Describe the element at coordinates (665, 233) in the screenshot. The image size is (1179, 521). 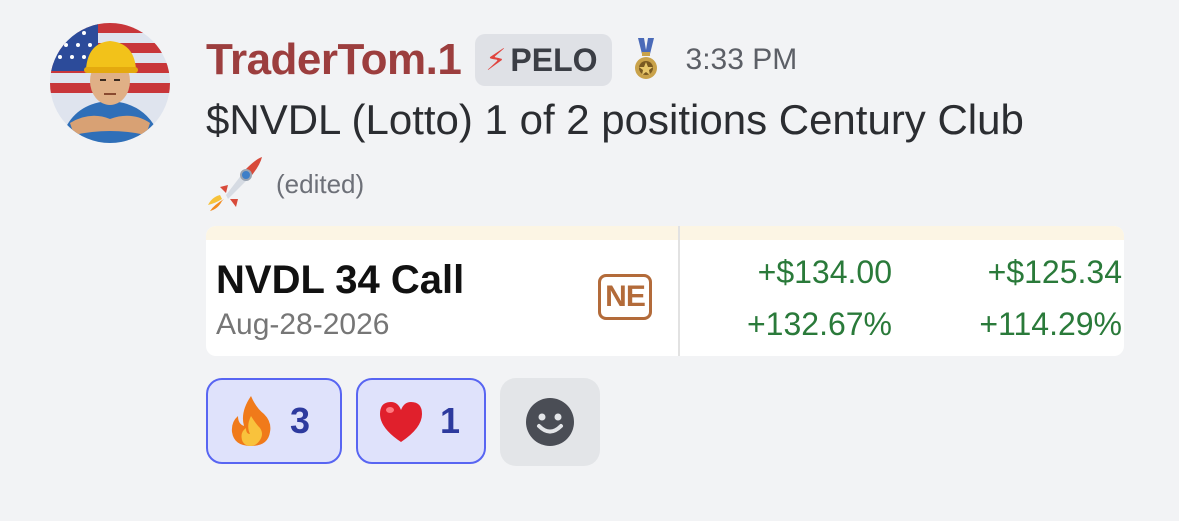
I see `card-top-band` at that location.